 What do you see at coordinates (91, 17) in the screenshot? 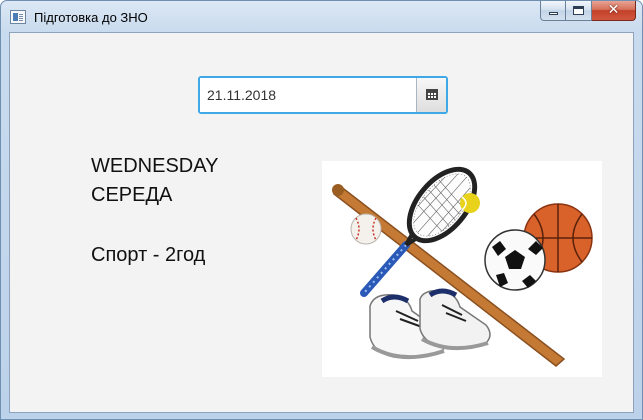
I see `window-title: Підготовка до ЗНО` at bounding box center [91, 17].